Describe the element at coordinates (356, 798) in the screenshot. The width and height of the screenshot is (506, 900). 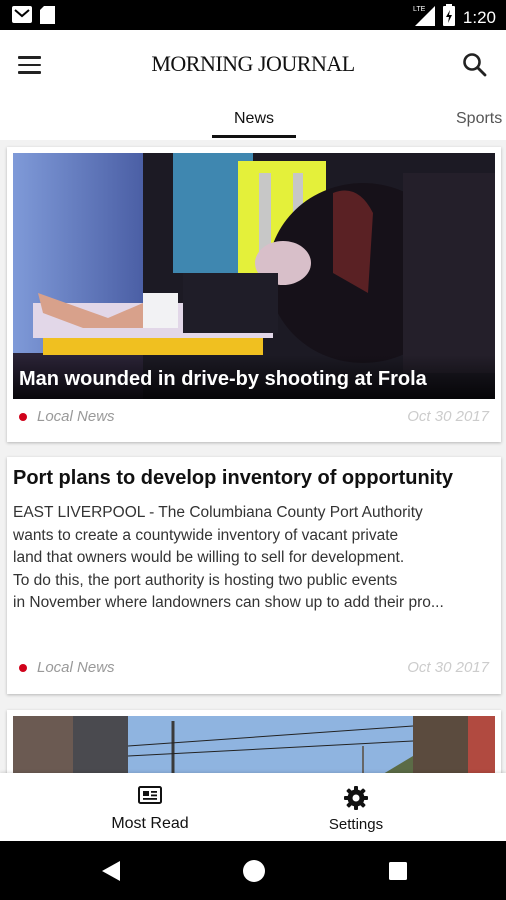
I see `gear-icon` at that location.